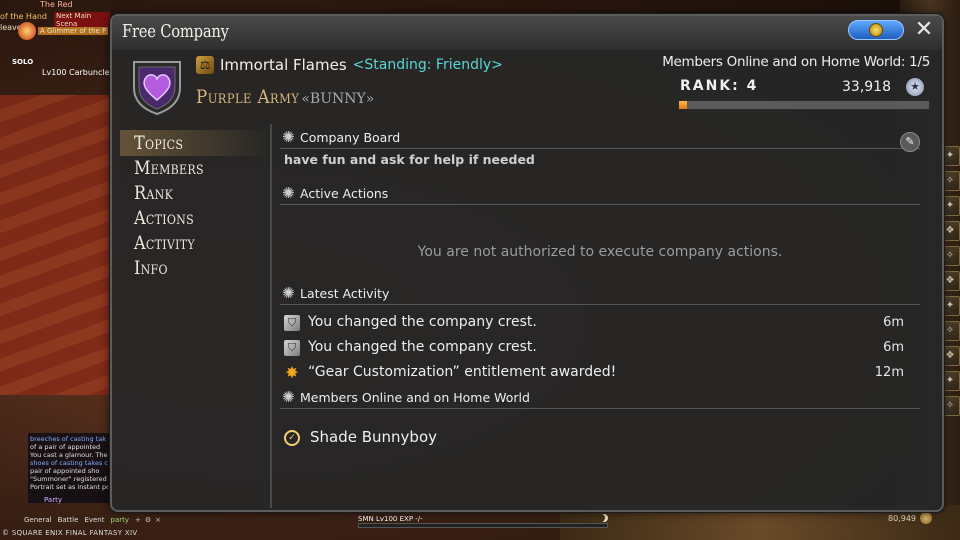 The image size is (960, 540). I want to click on job-status: SMN Lv100 EXP -/-, so click(390, 519).